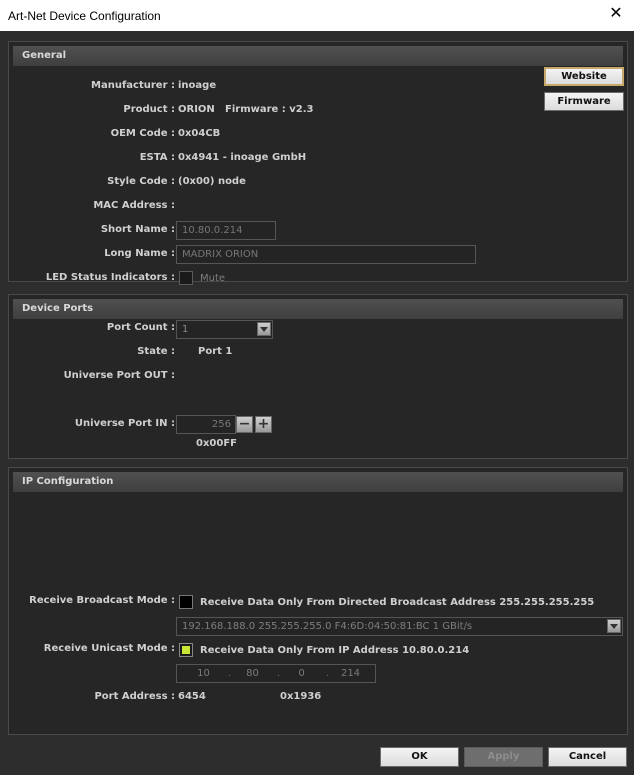 The height and width of the screenshot is (775, 634). What do you see at coordinates (186, 602) in the screenshot?
I see `broadcast-checkbox` at bounding box center [186, 602].